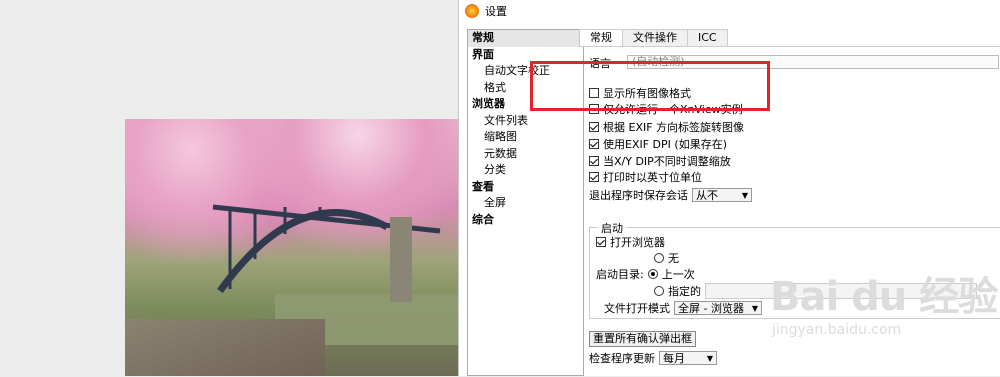 The width and height of the screenshot is (1000, 377). I want to click on xnview-app-icon, so click(472, 11).